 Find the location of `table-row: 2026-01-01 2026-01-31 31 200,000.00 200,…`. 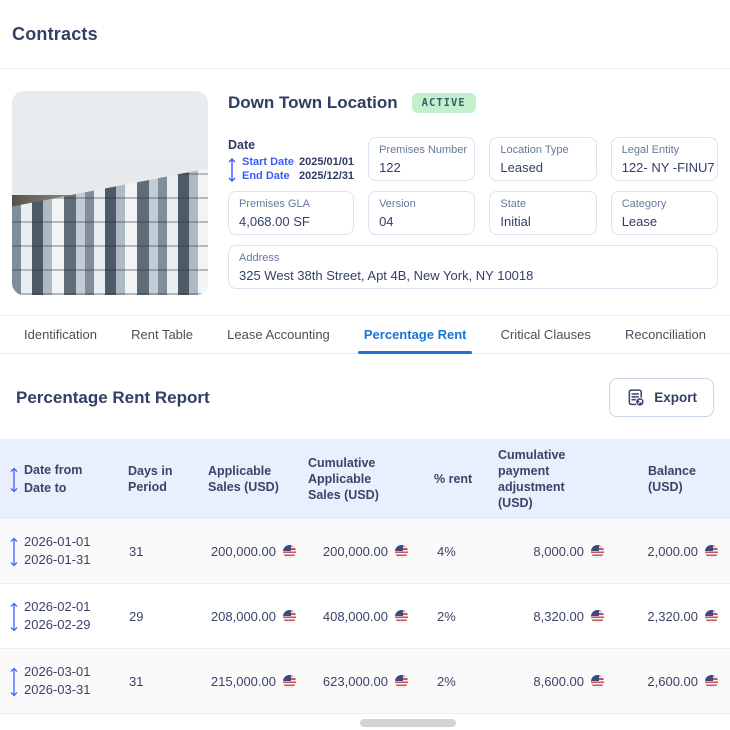

table-row: 2026-01-01 2026-01-31 31 200,000.00 200,… is located at coordinates (365, 551).